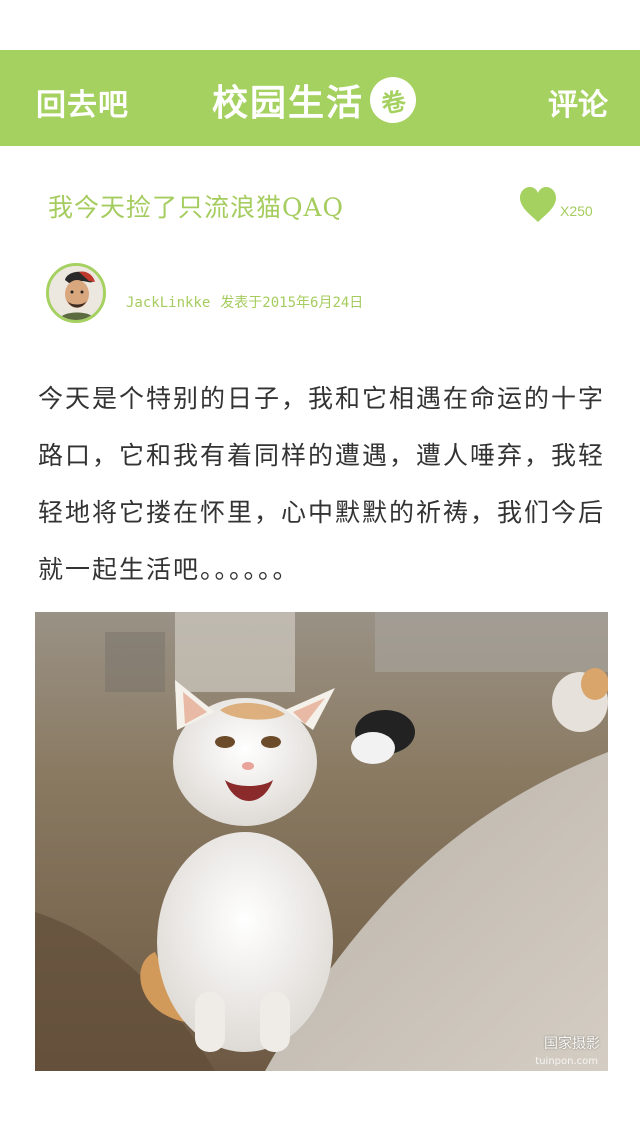  I want to click on nav-bar: 回去吧 校园生活 卷 评论, so click(320, 98).